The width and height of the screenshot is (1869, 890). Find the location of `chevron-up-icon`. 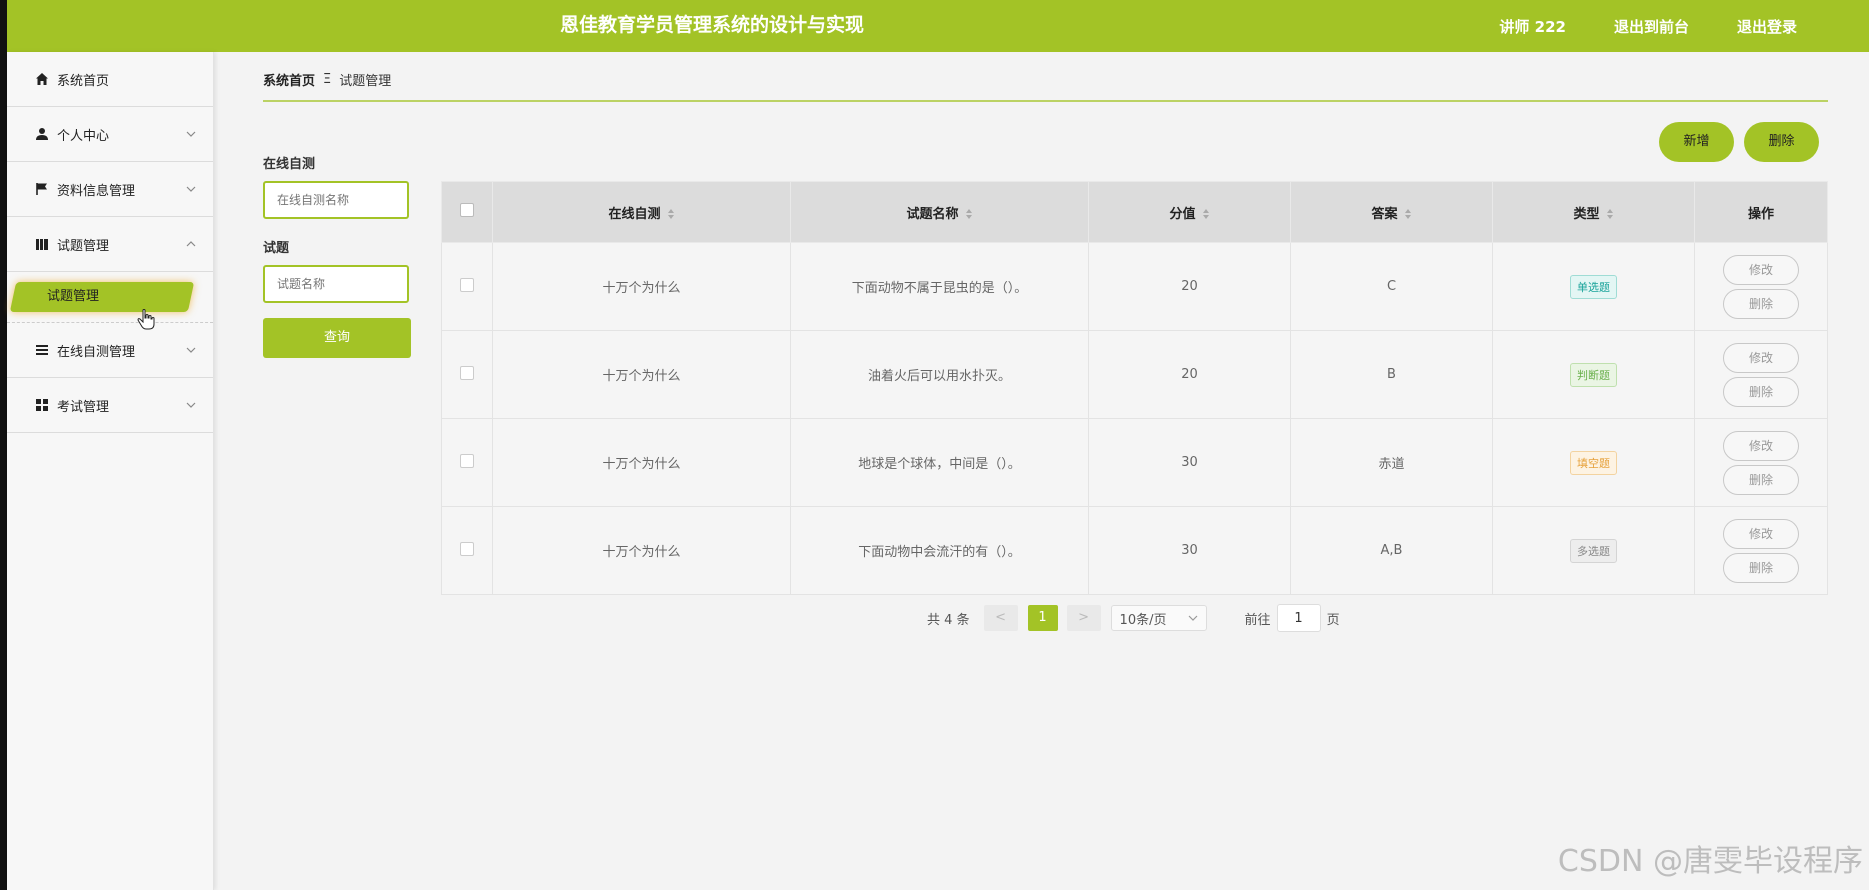

chevron-up-icon is located at coordinates (191, 244).